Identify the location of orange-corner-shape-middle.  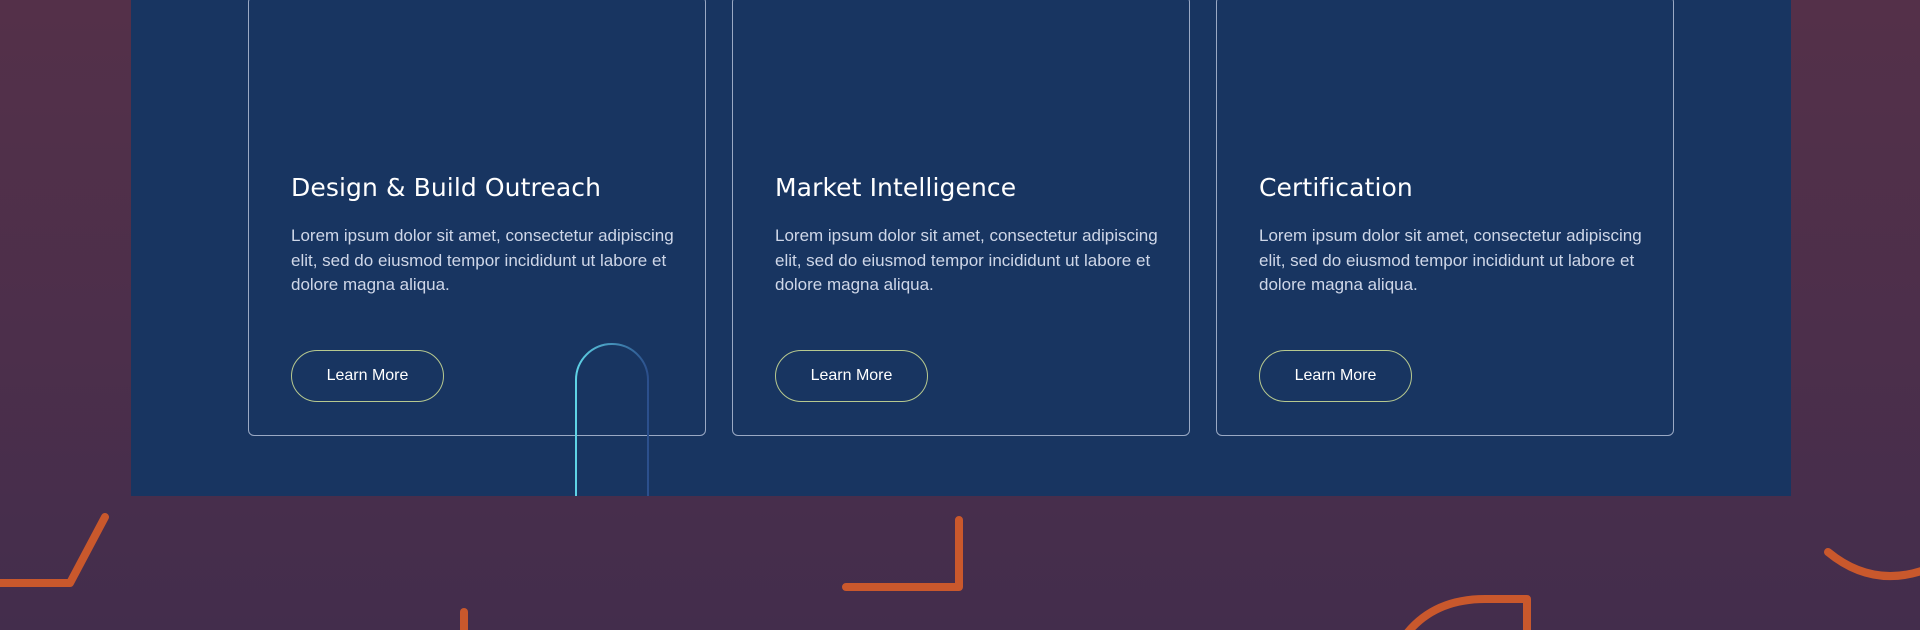
(902, 553).